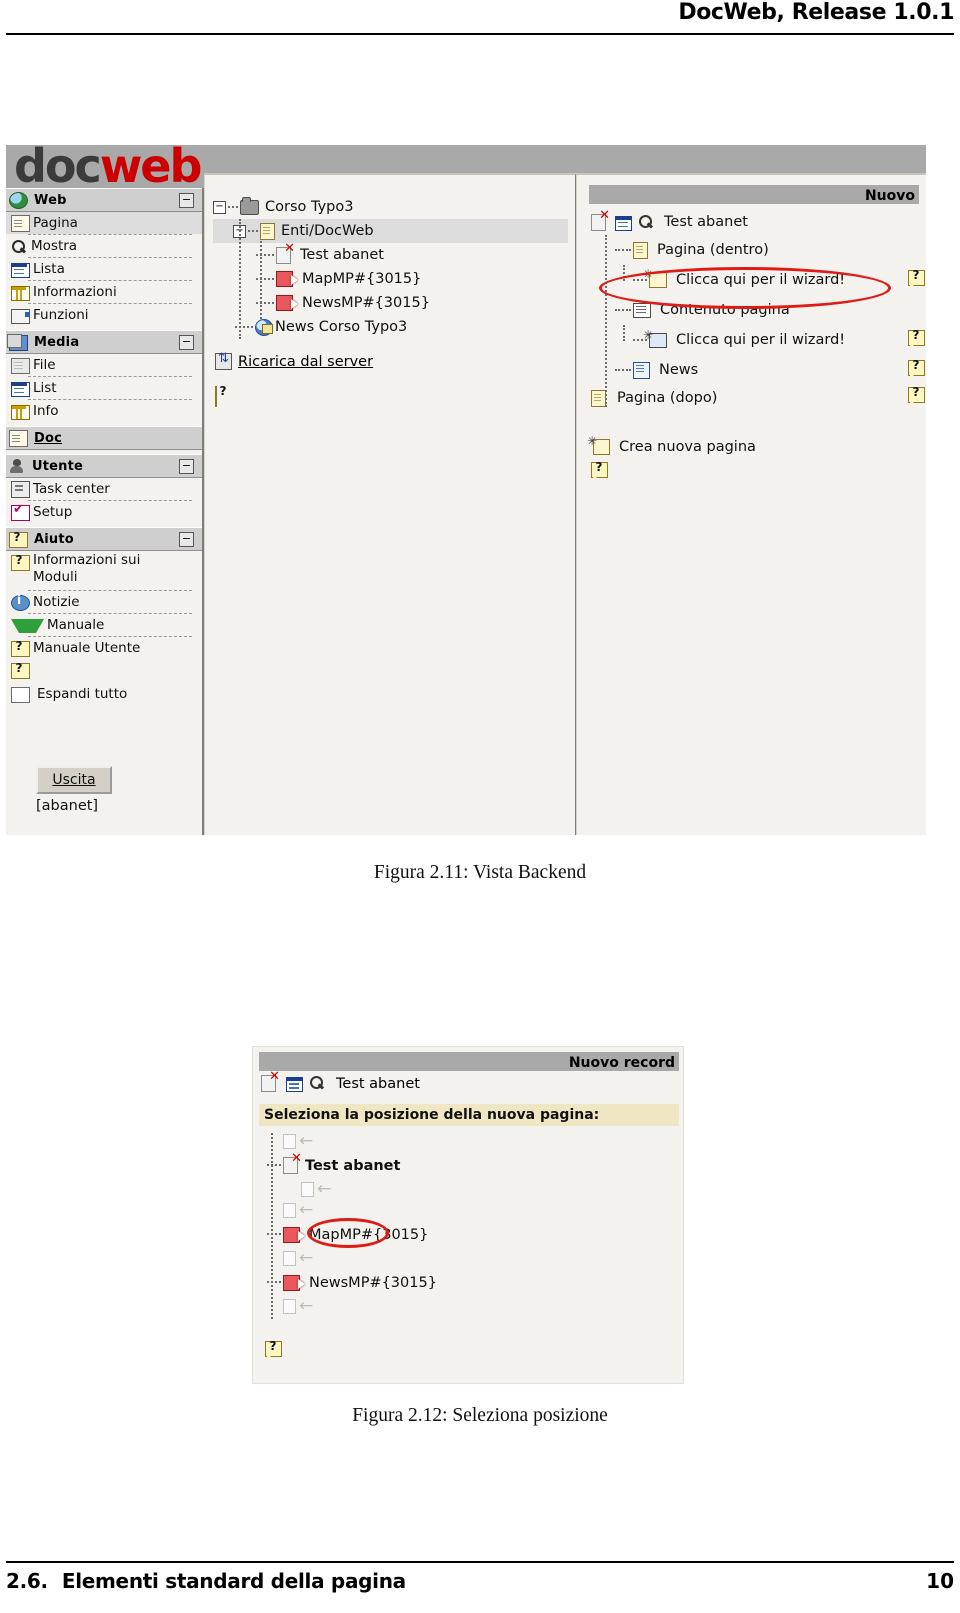  What do you see at coordinates (758, 398) in the screenshot?
I see `new-row-pagina-dopo: Pagina (dopo)` at bounding box center [758, 398].